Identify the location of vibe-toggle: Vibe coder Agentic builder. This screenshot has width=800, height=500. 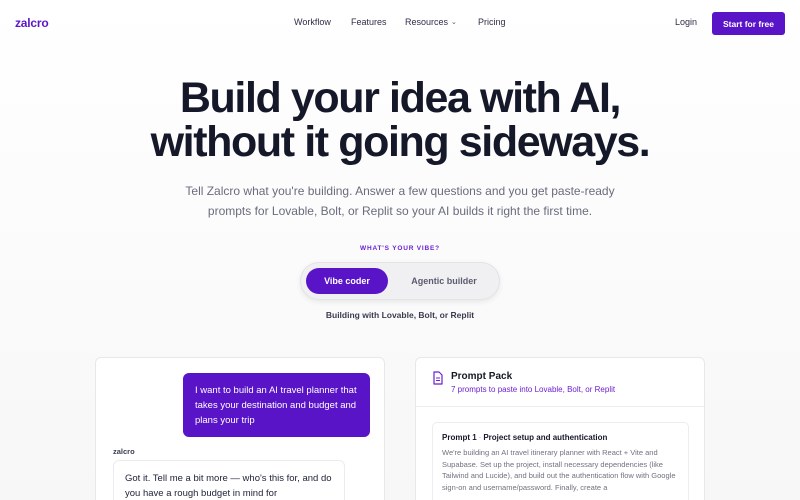
(400, 281).